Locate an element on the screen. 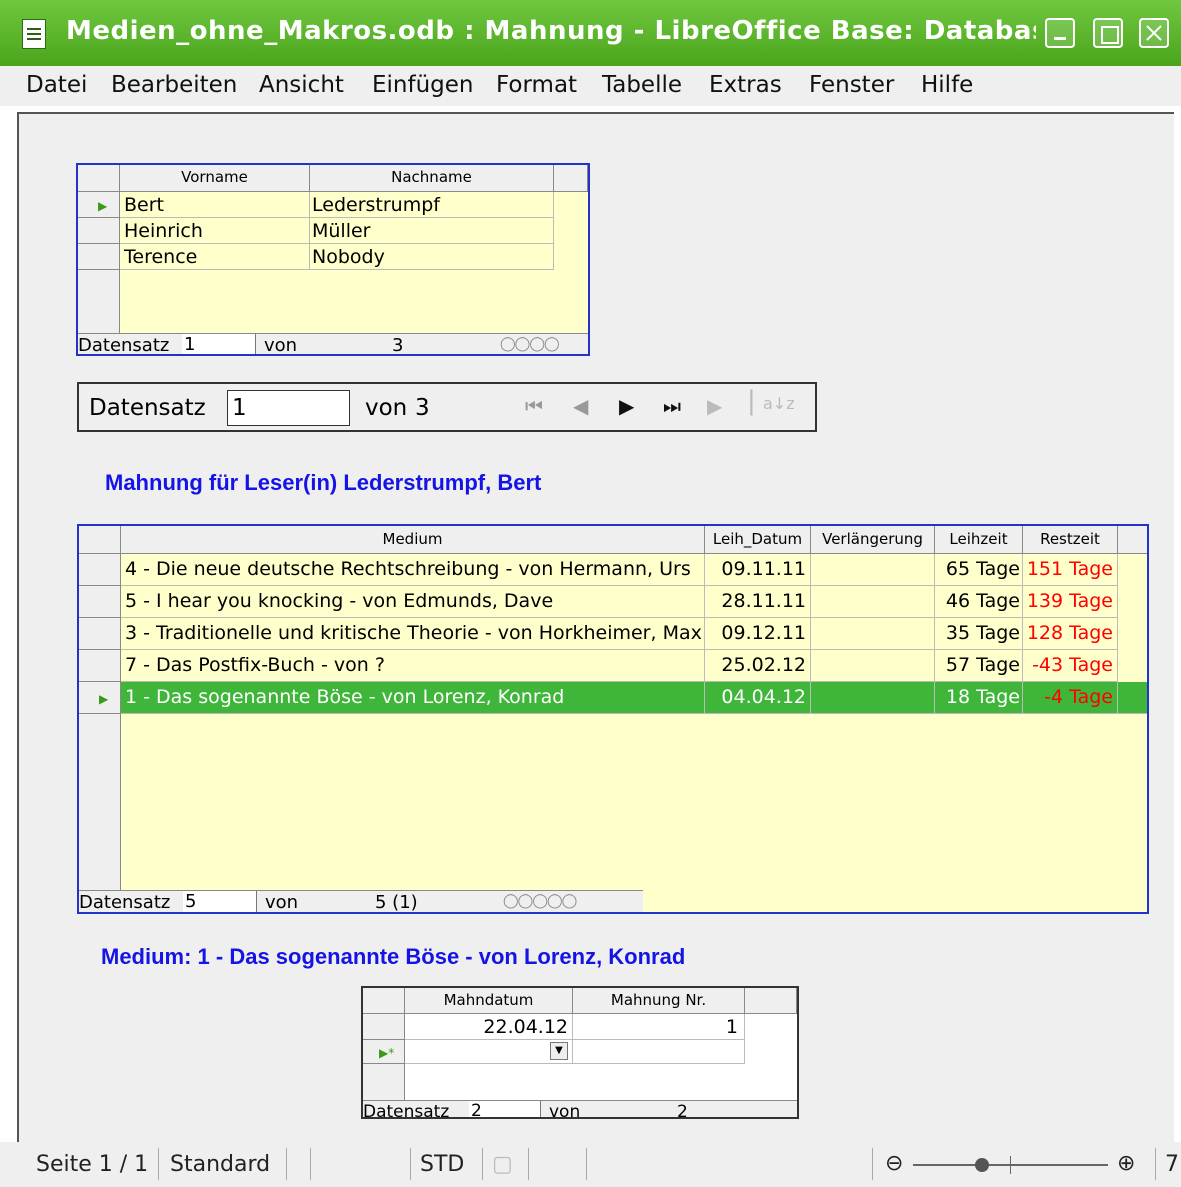 This screenshot has height=1187, width=1181. column-header-nachname: Nachname is located at coordinates (432, 178).